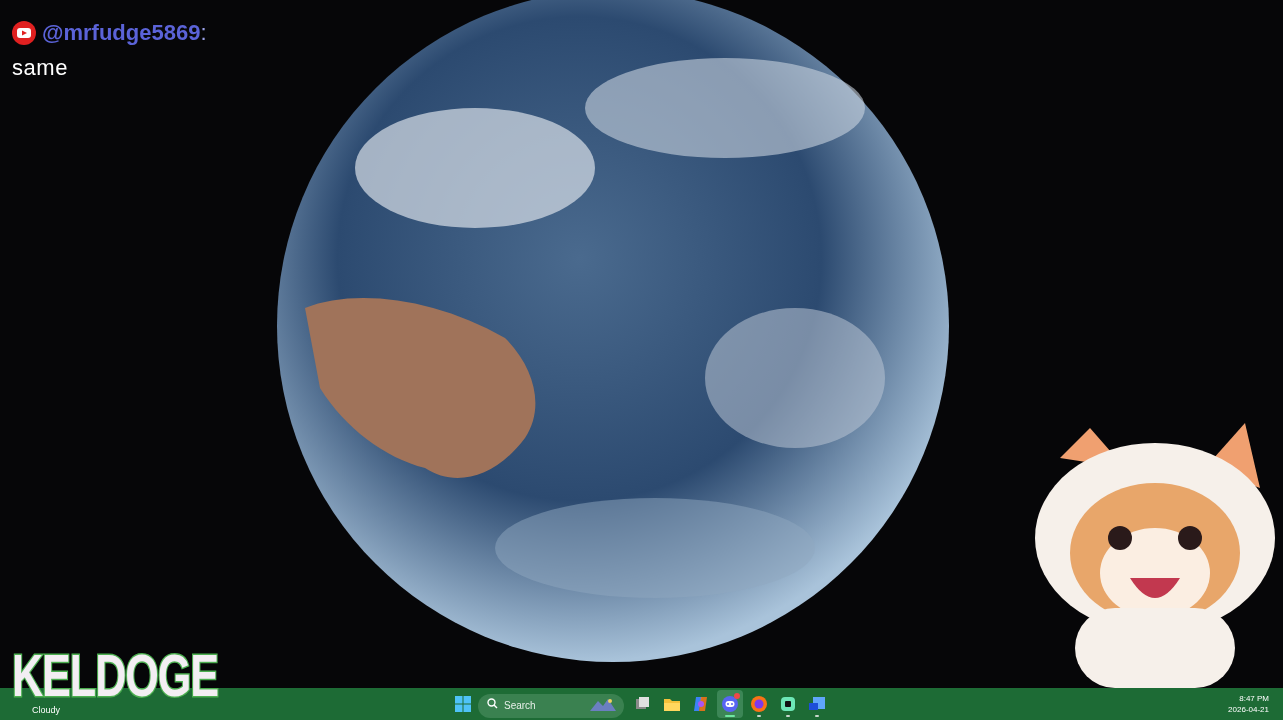 The width and height of the screenshot is (1283, 720). I want to click on chat-username: @mrfudge5869, so click(121, 33).